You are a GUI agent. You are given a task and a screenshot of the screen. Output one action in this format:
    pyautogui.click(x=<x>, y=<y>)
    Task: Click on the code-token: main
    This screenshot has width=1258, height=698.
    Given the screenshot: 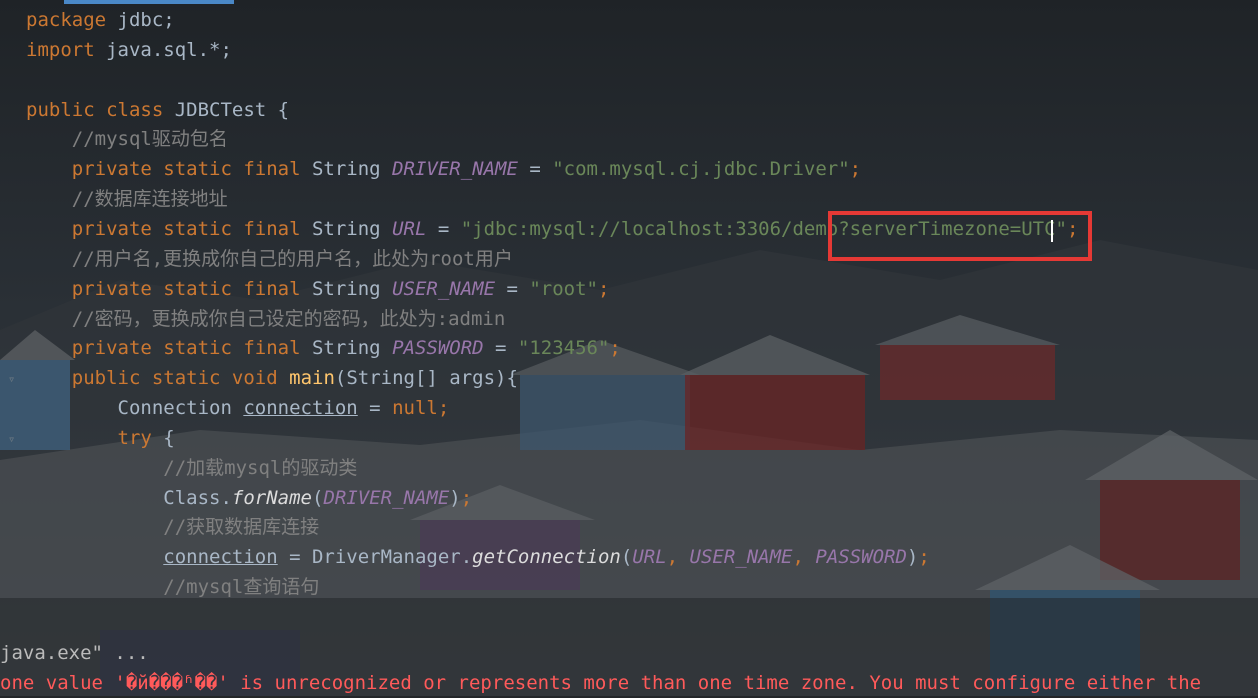 What is the action you would take?
    pyautogui.click(x=312, y=378)
    